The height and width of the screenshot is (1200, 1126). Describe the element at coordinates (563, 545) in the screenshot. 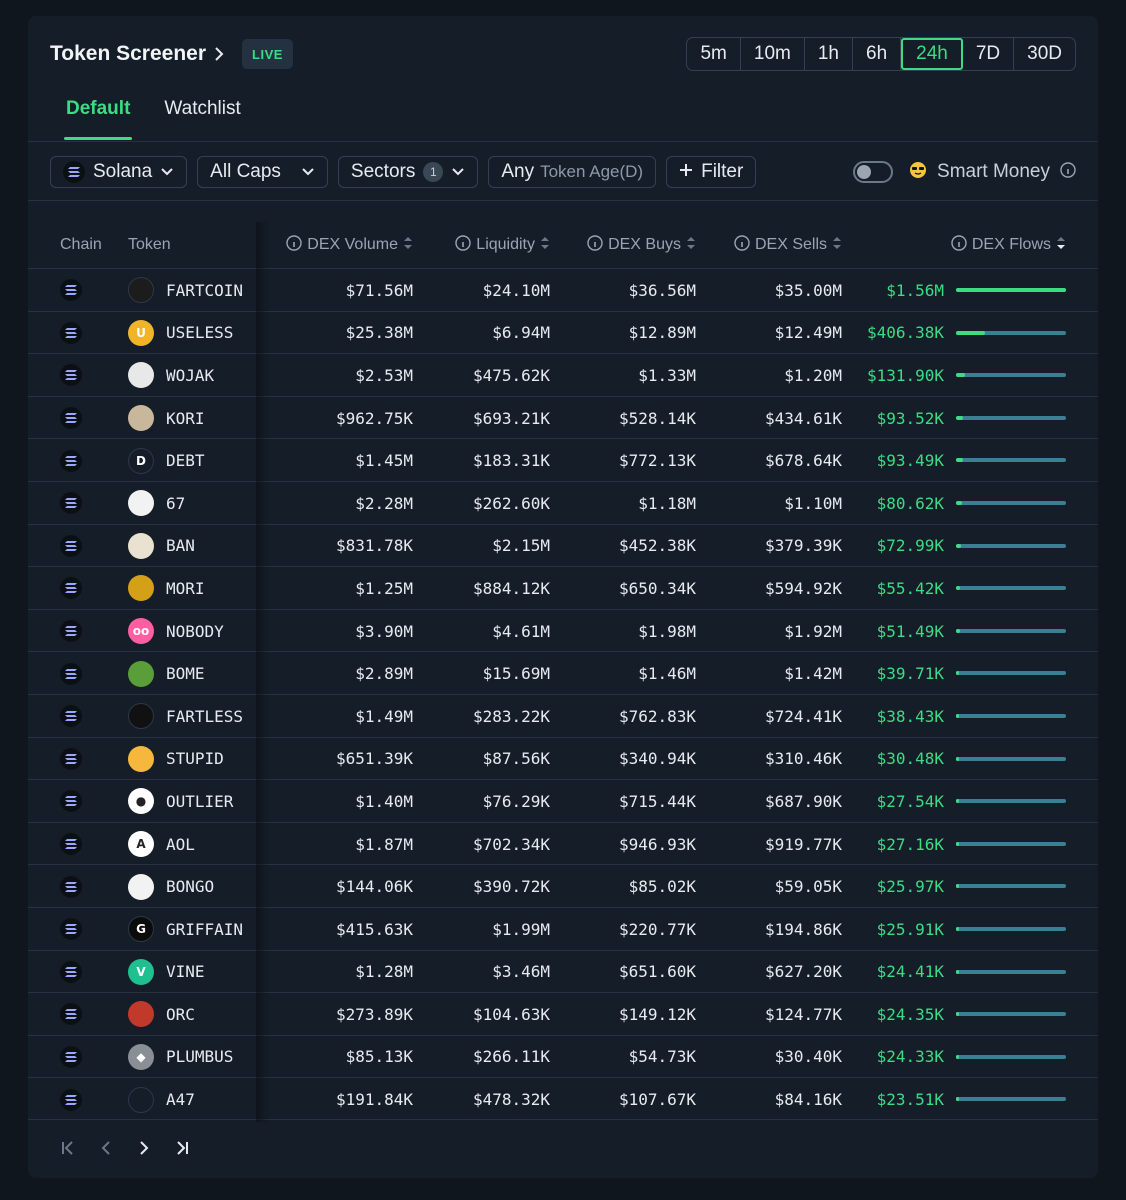

I see `table-row: BAN $831.78K $2.15M $452.38K $379.39K $72.99K` at that location.